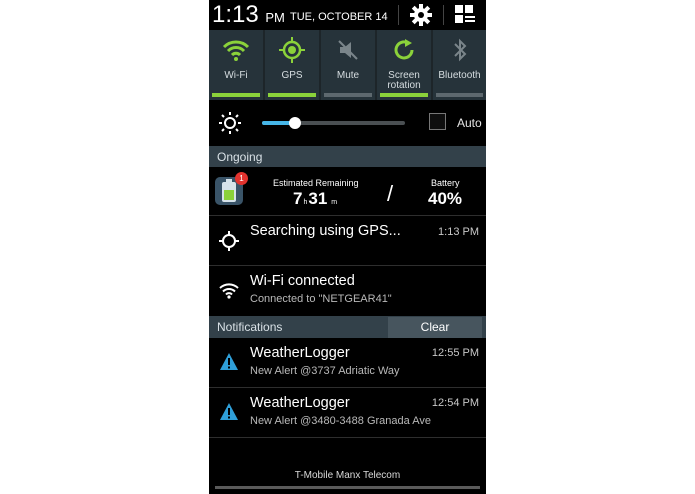 The height and width of the screenshot is (494, 695). I want to click on clock: 1:13 PM, so click(248, 16).